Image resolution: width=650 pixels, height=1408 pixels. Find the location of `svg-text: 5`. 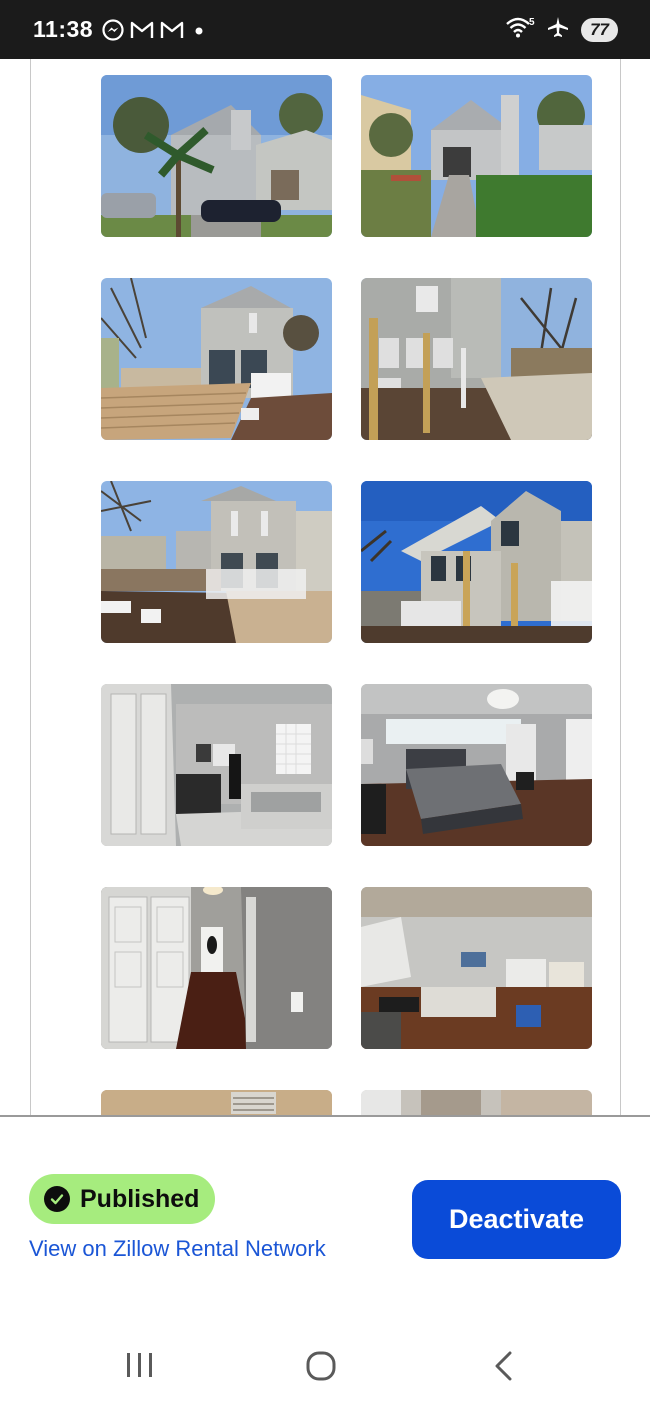

svg-text: 5 is located at coordinates (532, 22).